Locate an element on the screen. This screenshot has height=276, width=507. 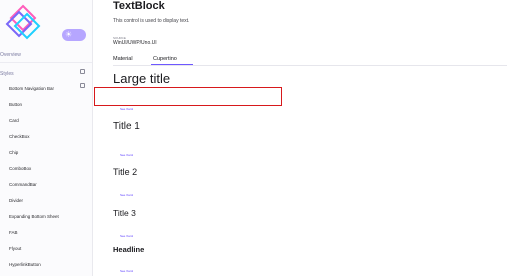
divider is located at coordinates (46, 62).